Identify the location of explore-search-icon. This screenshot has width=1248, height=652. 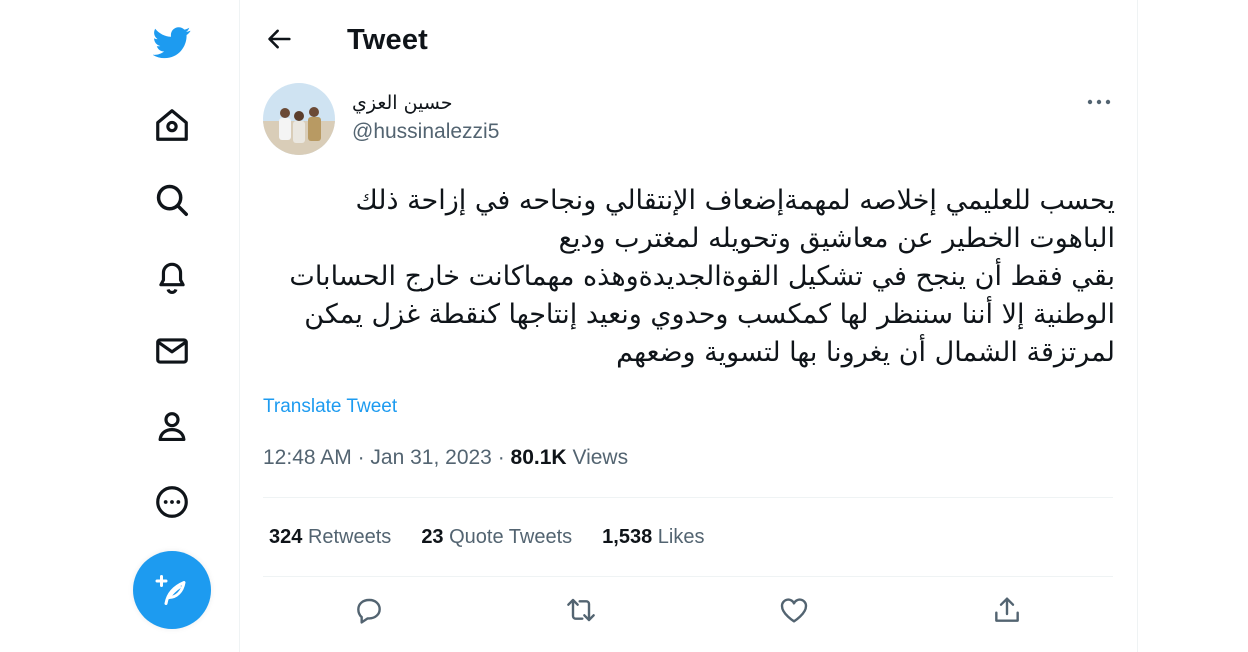
(172, 200).